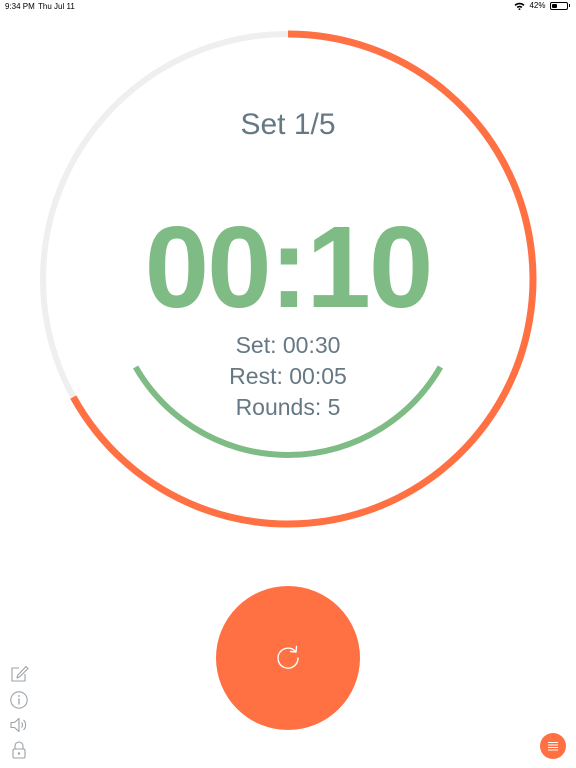  I want to click on list-icon, so click(553, 746).